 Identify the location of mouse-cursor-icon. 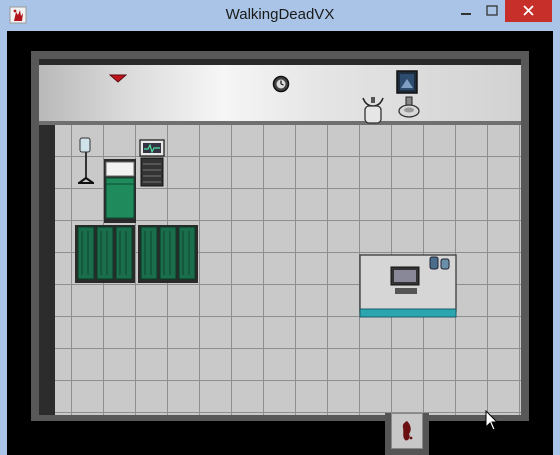
(492, 420).